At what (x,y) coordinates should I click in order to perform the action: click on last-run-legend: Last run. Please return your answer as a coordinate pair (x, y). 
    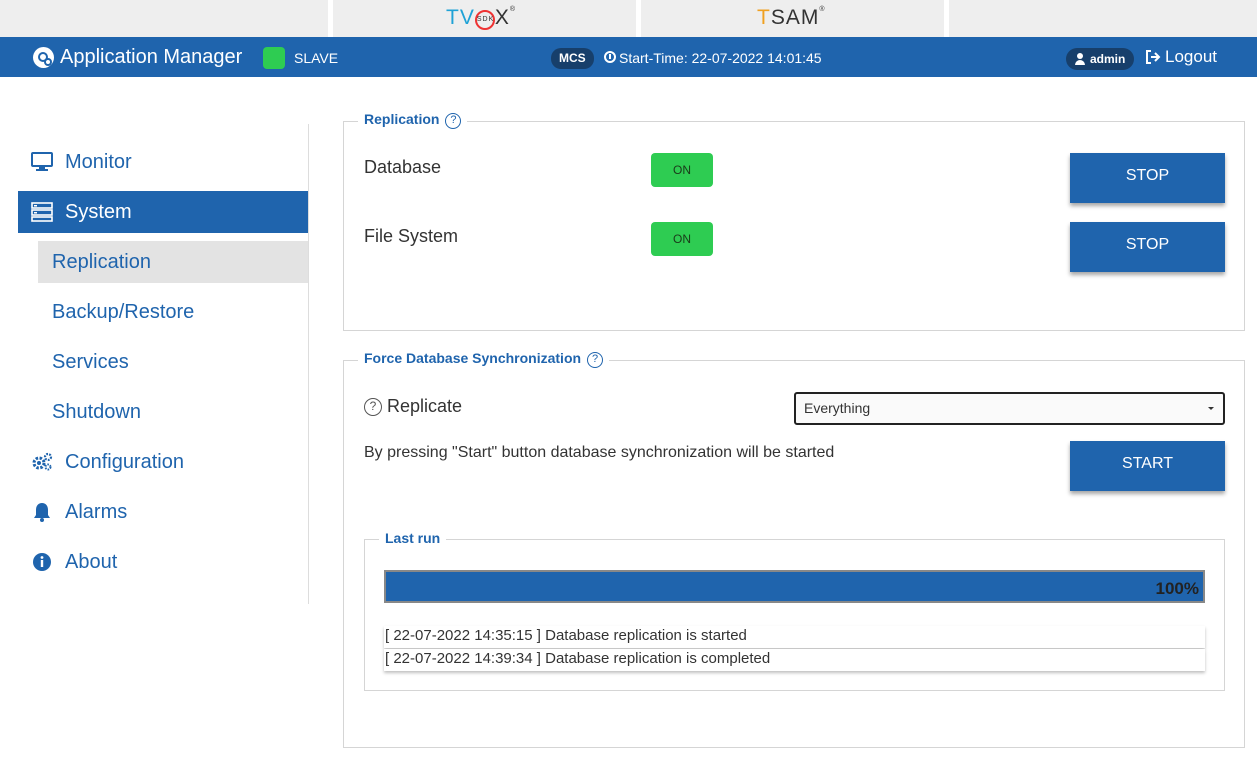
    Looking at the image, I should click on (413, 538).